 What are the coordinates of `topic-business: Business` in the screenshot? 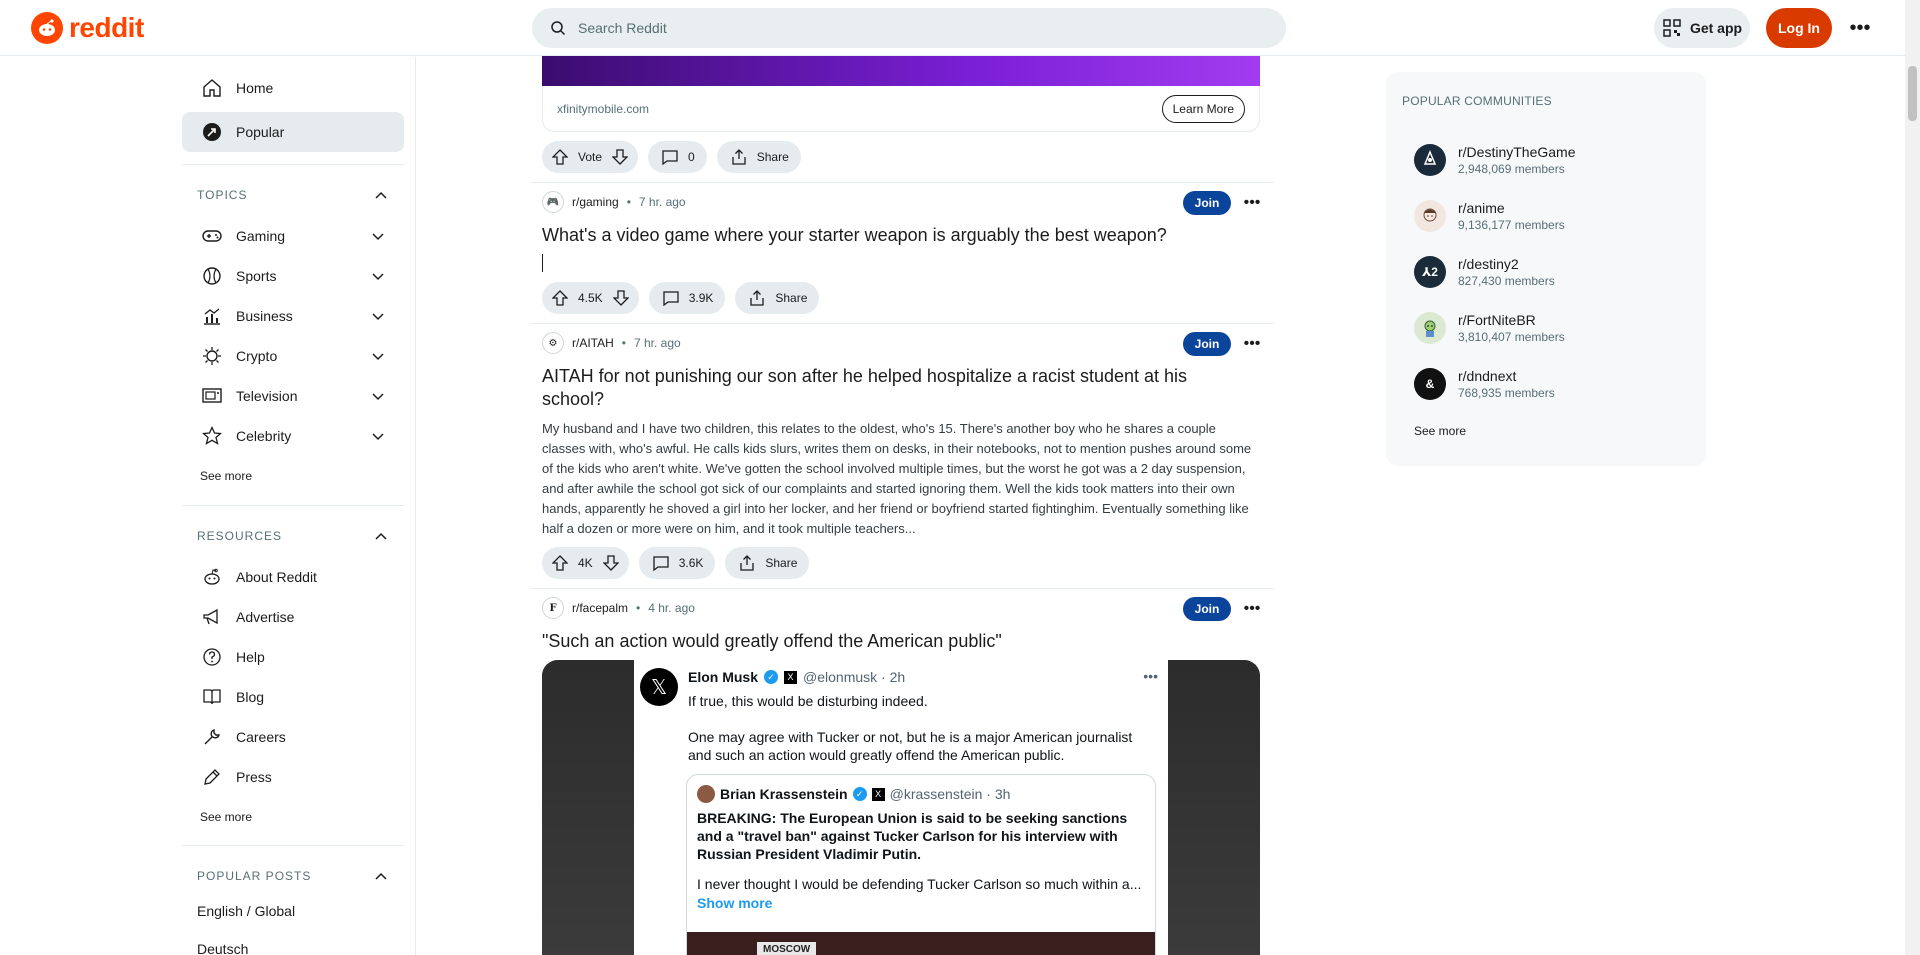 It's located at (293, 316).